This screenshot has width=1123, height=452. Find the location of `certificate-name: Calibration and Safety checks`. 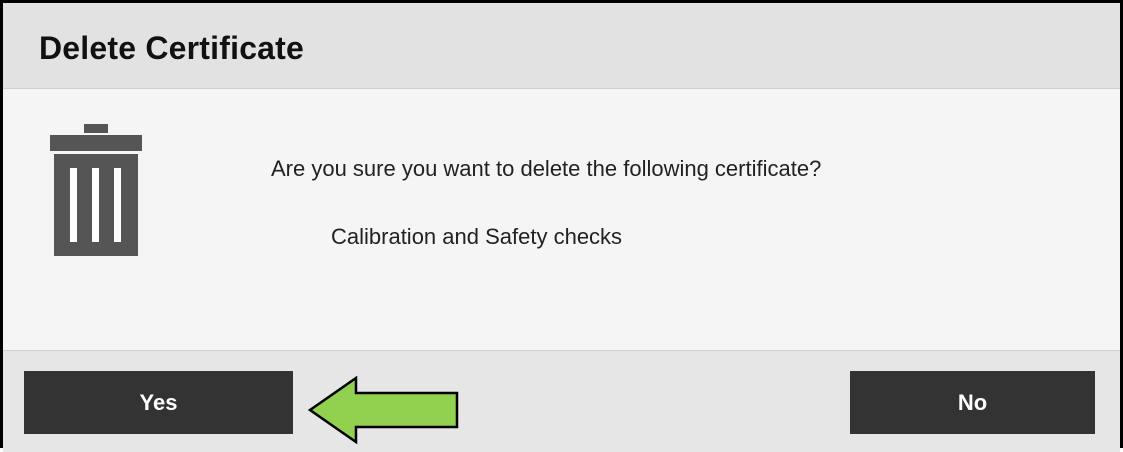

certificate-name: Calibration and Safety checks is located at coordinates (477, 236).